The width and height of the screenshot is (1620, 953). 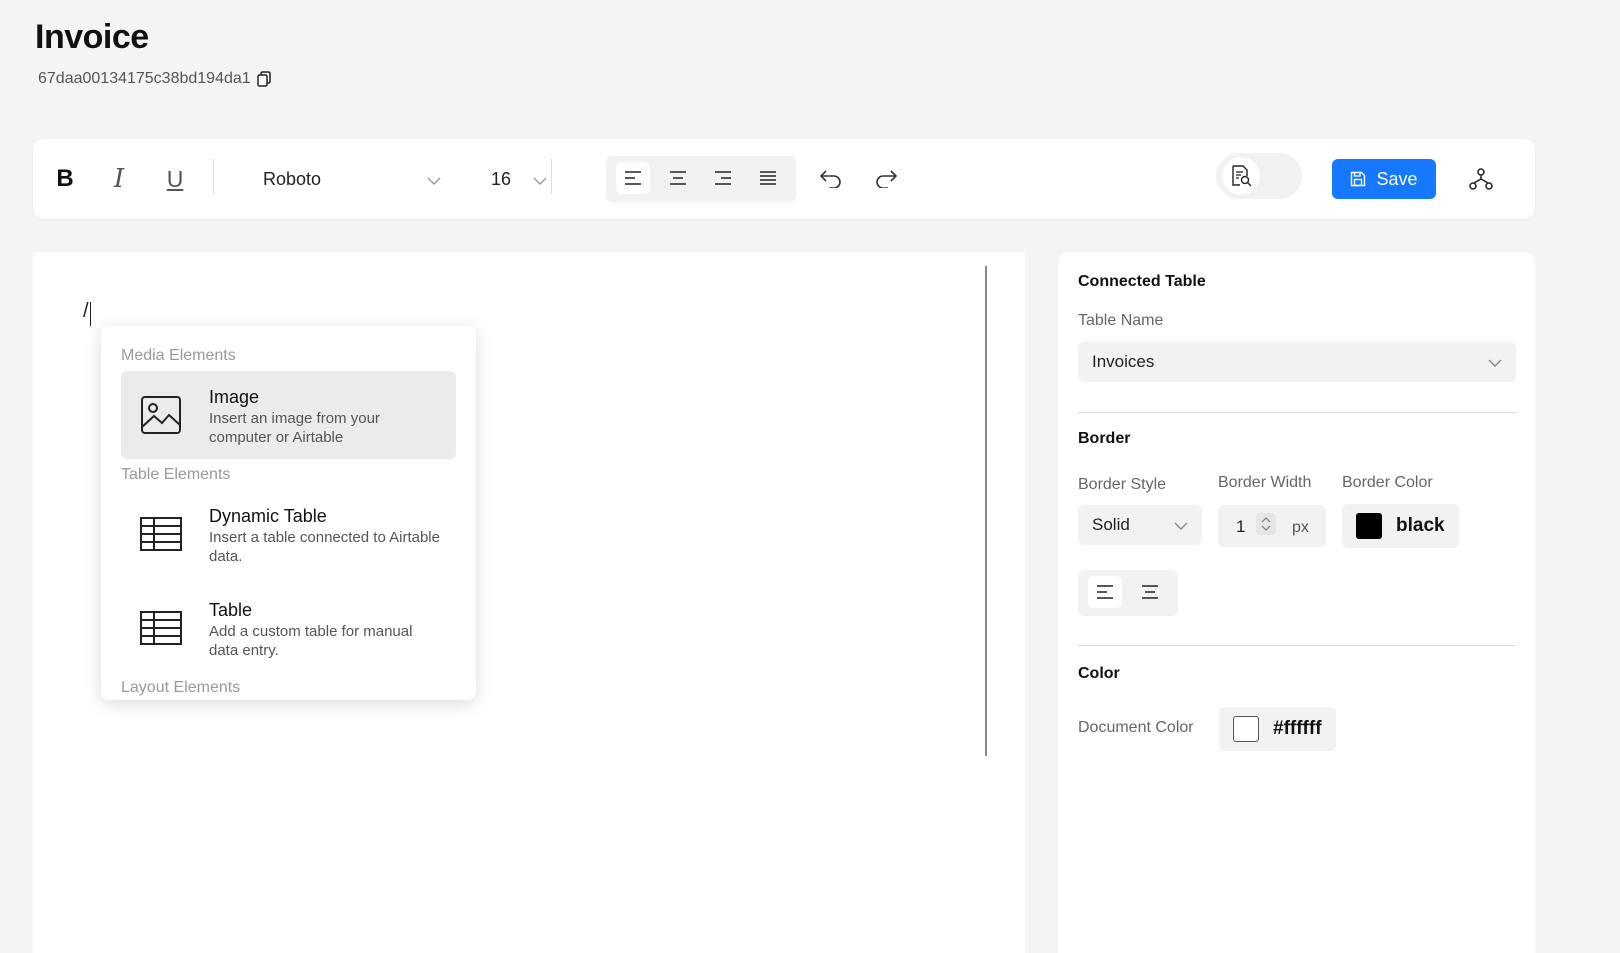 What do you see at coordinates (292, 178) in the screenshot?
I see `font-family-value: Roboto` at bounding box center [292, 178].